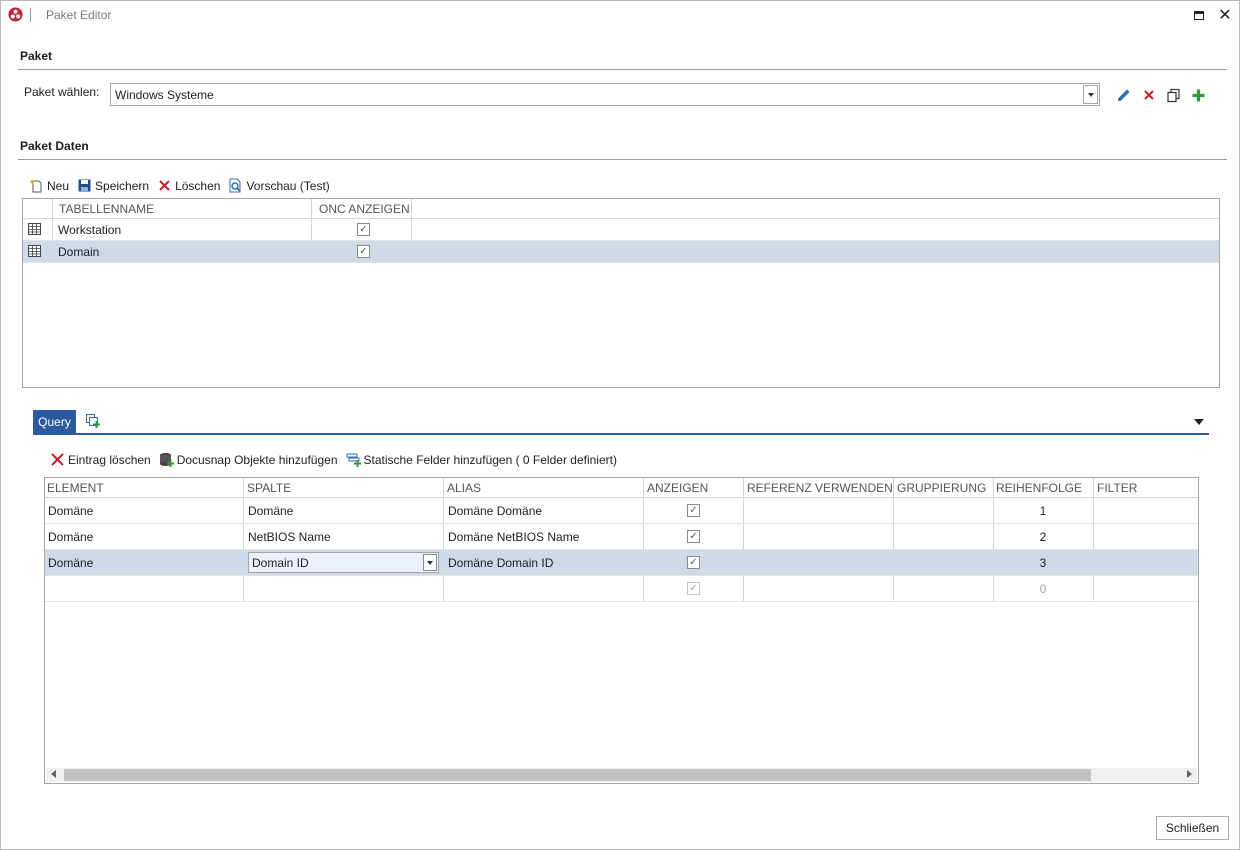 Image resolution: width=1240 pixels, height=850 pixels. Describe the element at coordinates (54, 422) in the screenshot. I see `tab-query: Query` at that location.